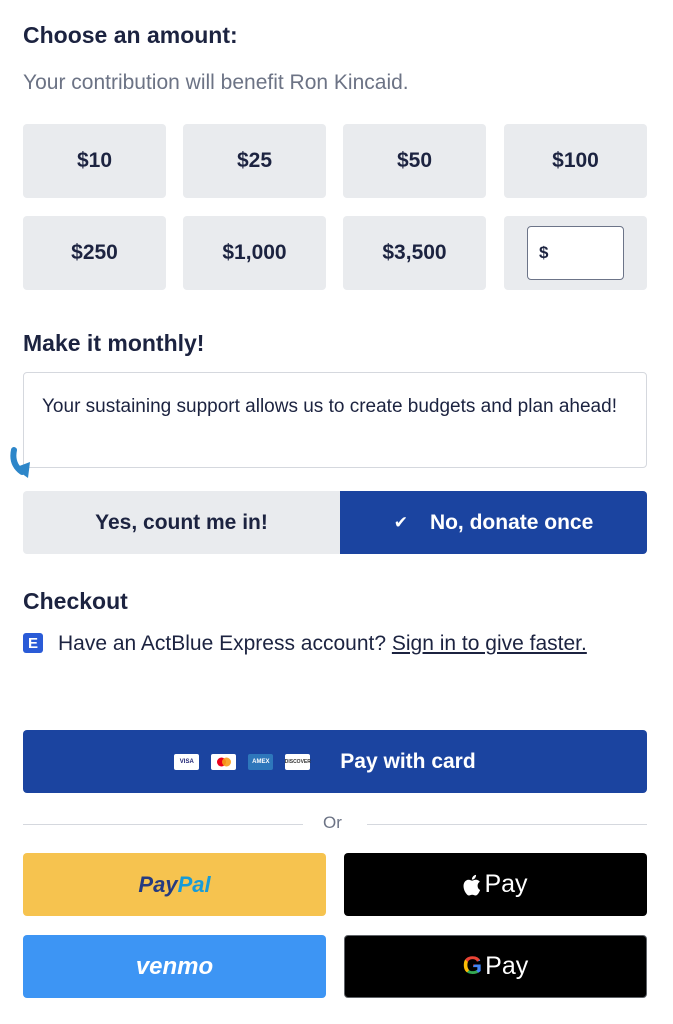 The width and height of the screenshot is (673, 1024). What do you see at coordinates (575, 161) in the screenshot?
I see `amount-option-100: $100` at bounding box center [575, 161].